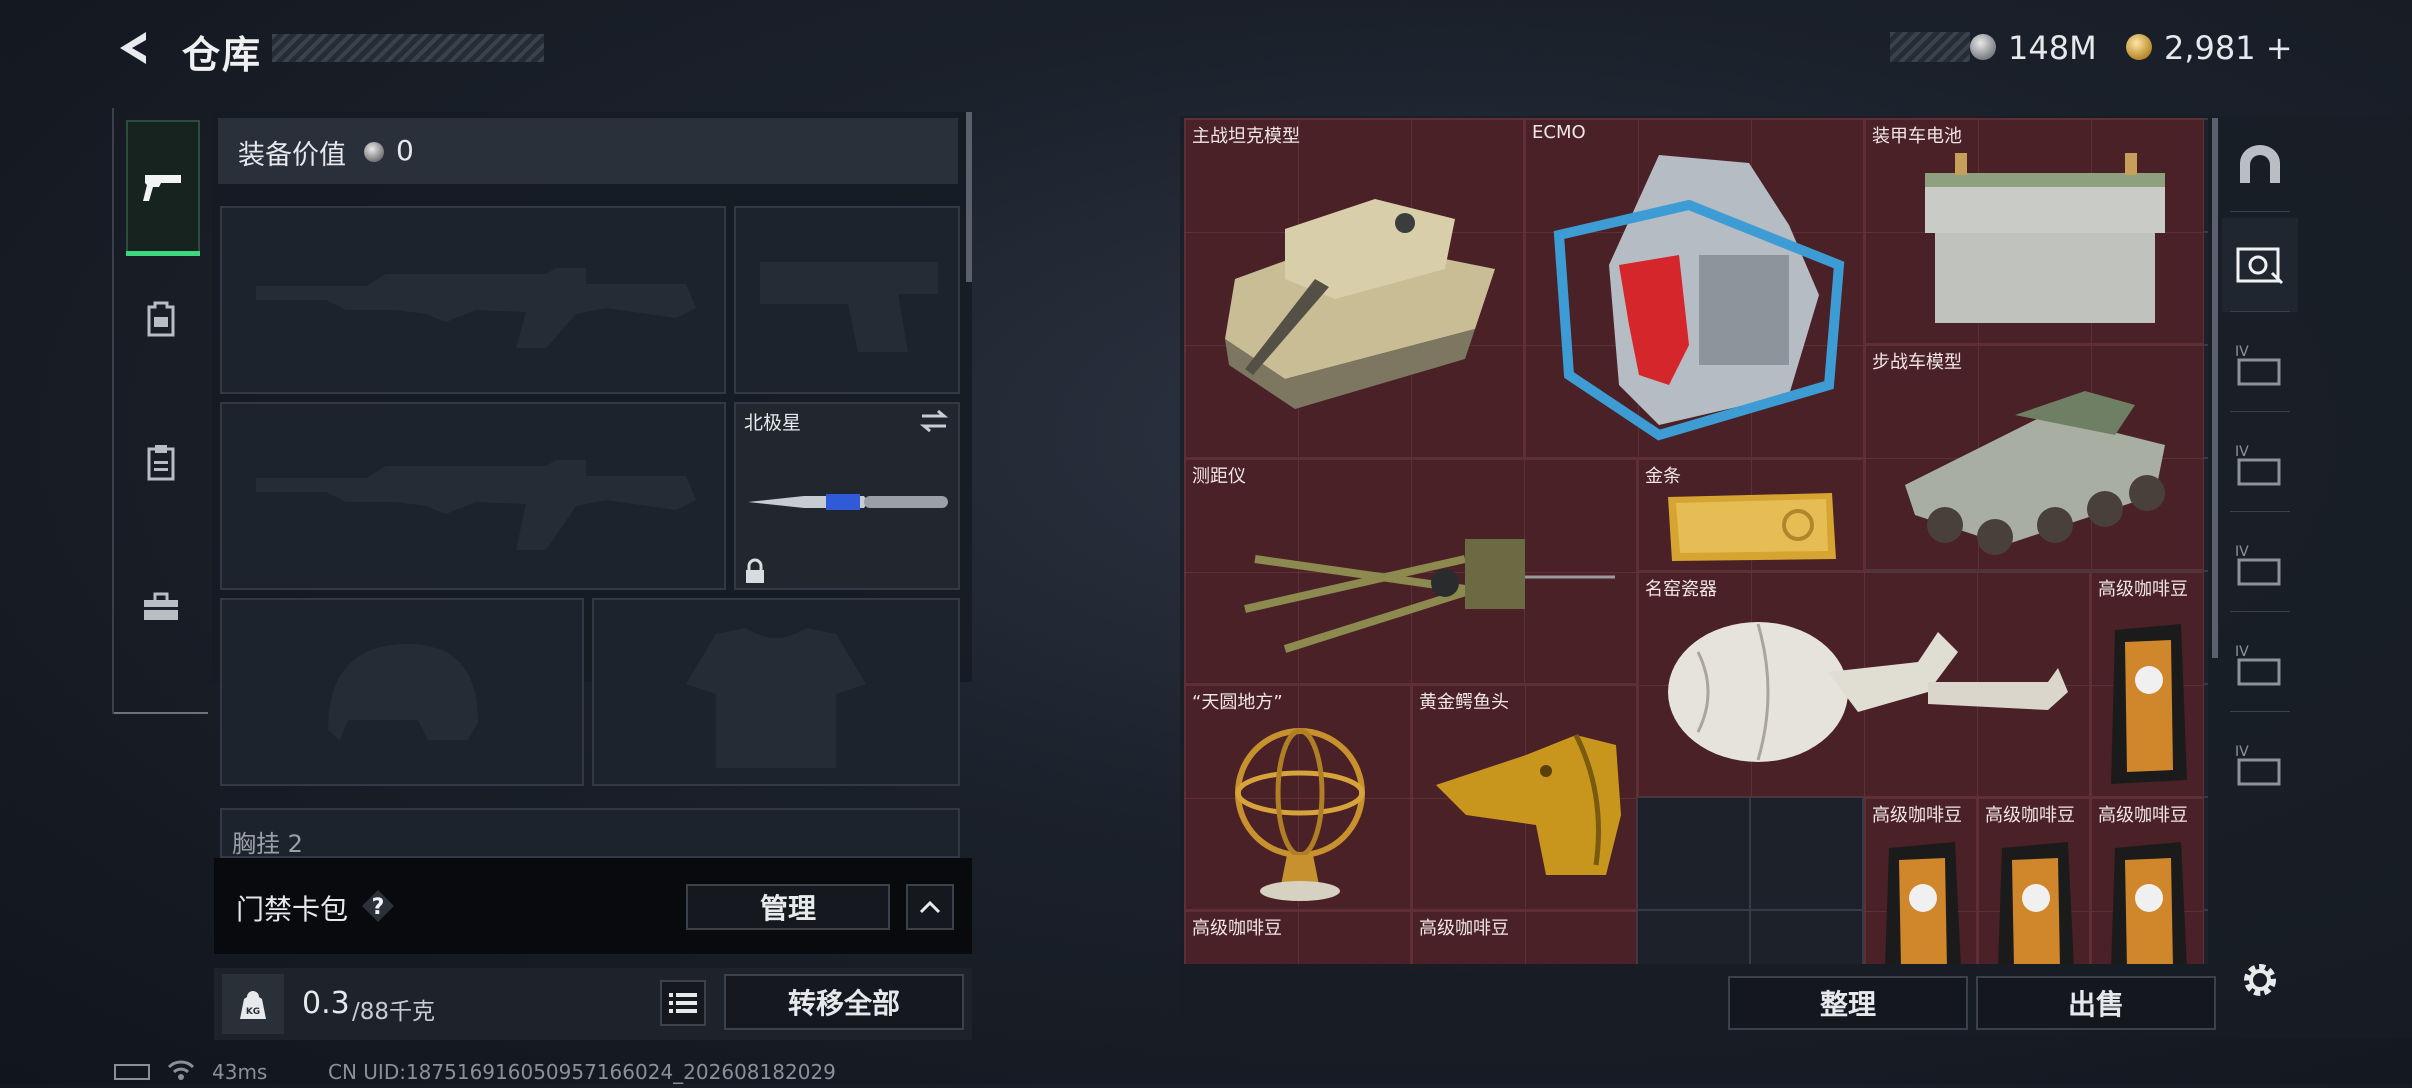  What do you see at coordinates (394, 1012) in the screenshot?
I see `weight-max: /88千克` at bounding box center [394, 1012].